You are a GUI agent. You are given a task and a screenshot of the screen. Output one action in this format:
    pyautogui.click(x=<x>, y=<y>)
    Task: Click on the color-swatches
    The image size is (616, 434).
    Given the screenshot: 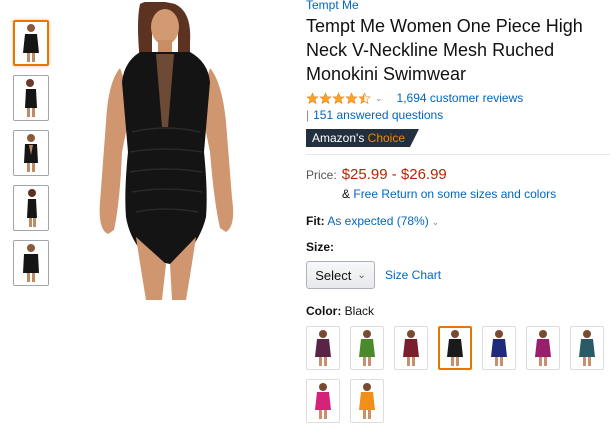 What is the action you would take?
    pyautogui.click(x=461, y=379)
    